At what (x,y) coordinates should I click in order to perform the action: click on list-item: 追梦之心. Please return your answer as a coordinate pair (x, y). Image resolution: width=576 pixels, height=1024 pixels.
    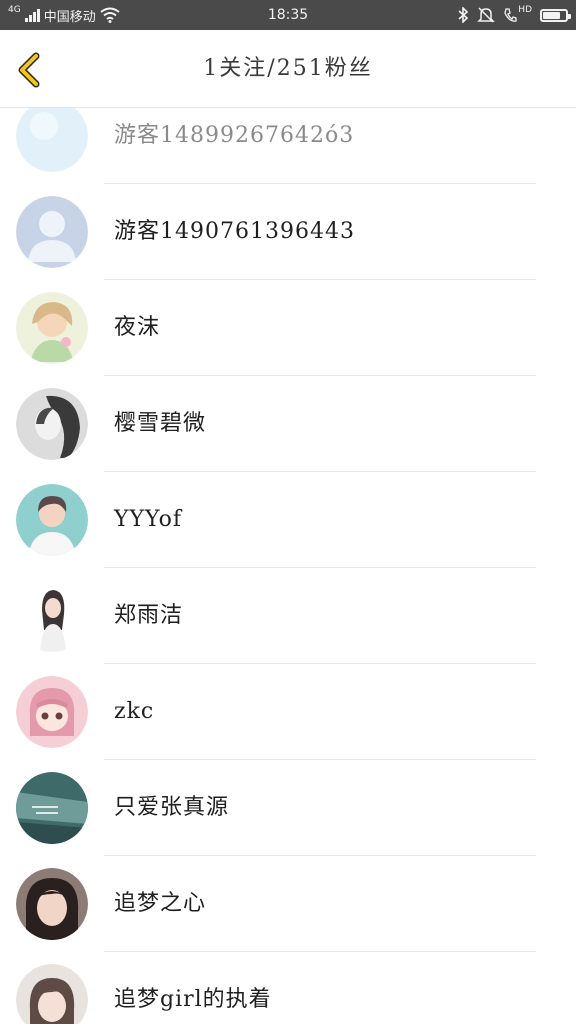
    Looking at the image, I should click on (288, 904).